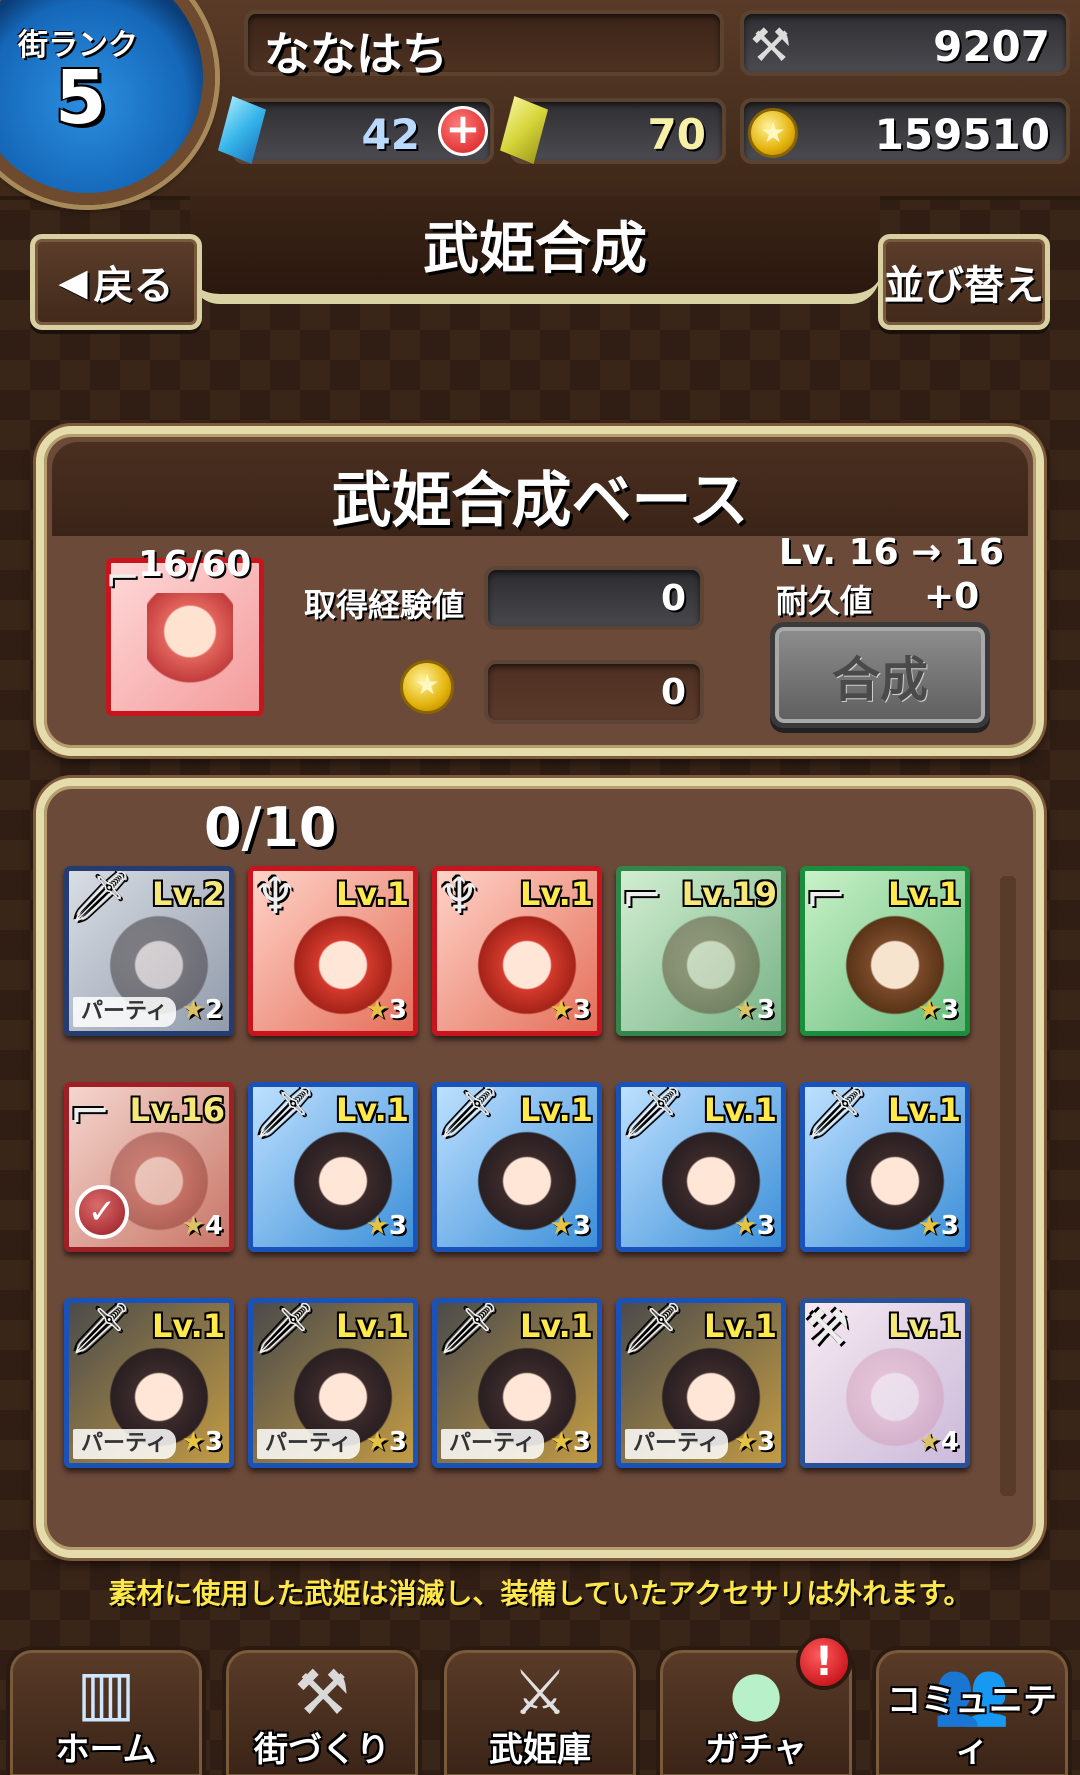 This screenshot has height=1775, width=1080. What do you see at coordinates (81, 98) in the screenshot?
I see `town-rank-value: 5` at bounding box center [81, 98].